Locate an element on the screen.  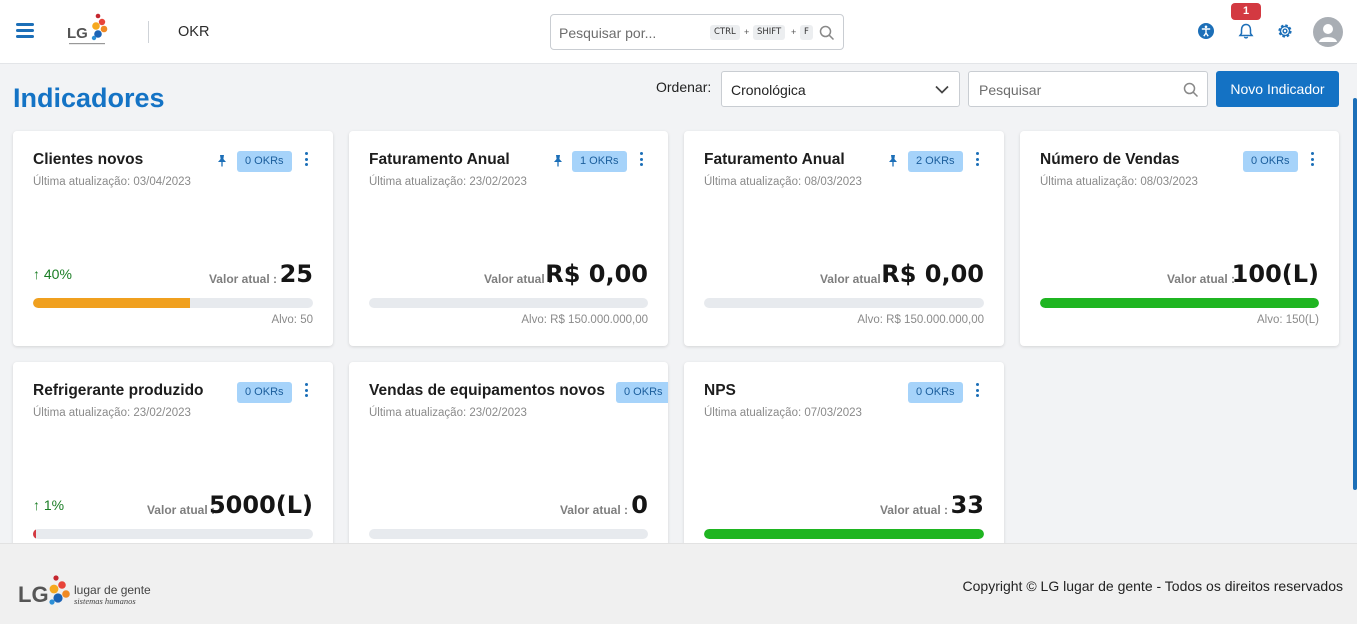
indicator-search-input: Pesquisar is located at coordinates (1088, 89).